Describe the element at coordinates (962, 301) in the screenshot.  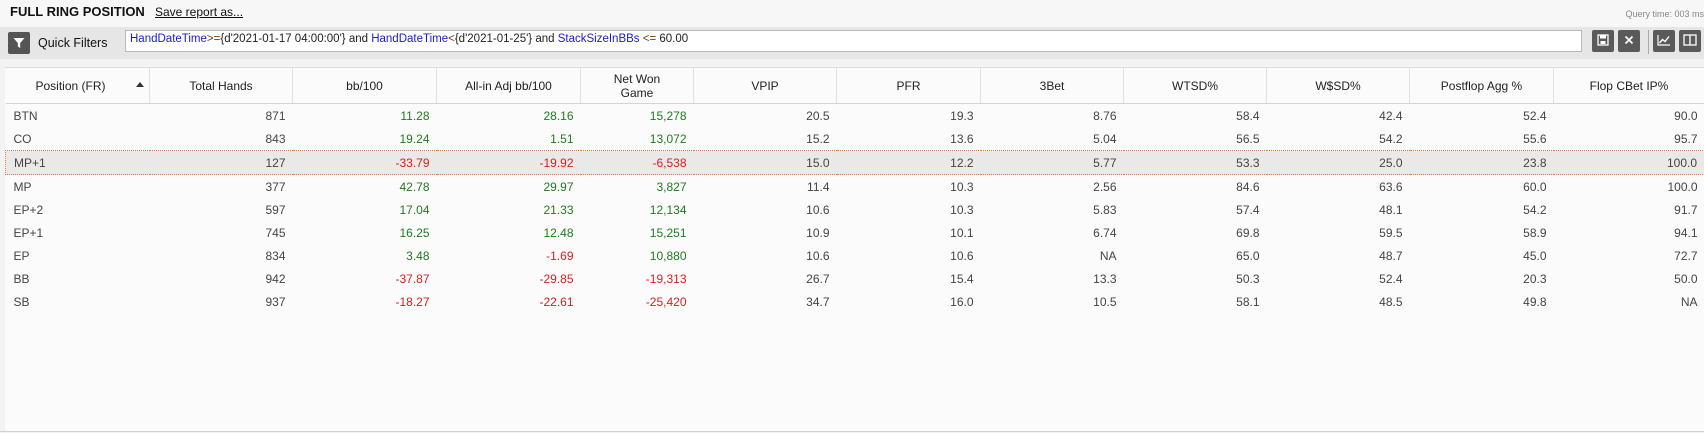
I see `cell-pfr: 16.0` at that location.